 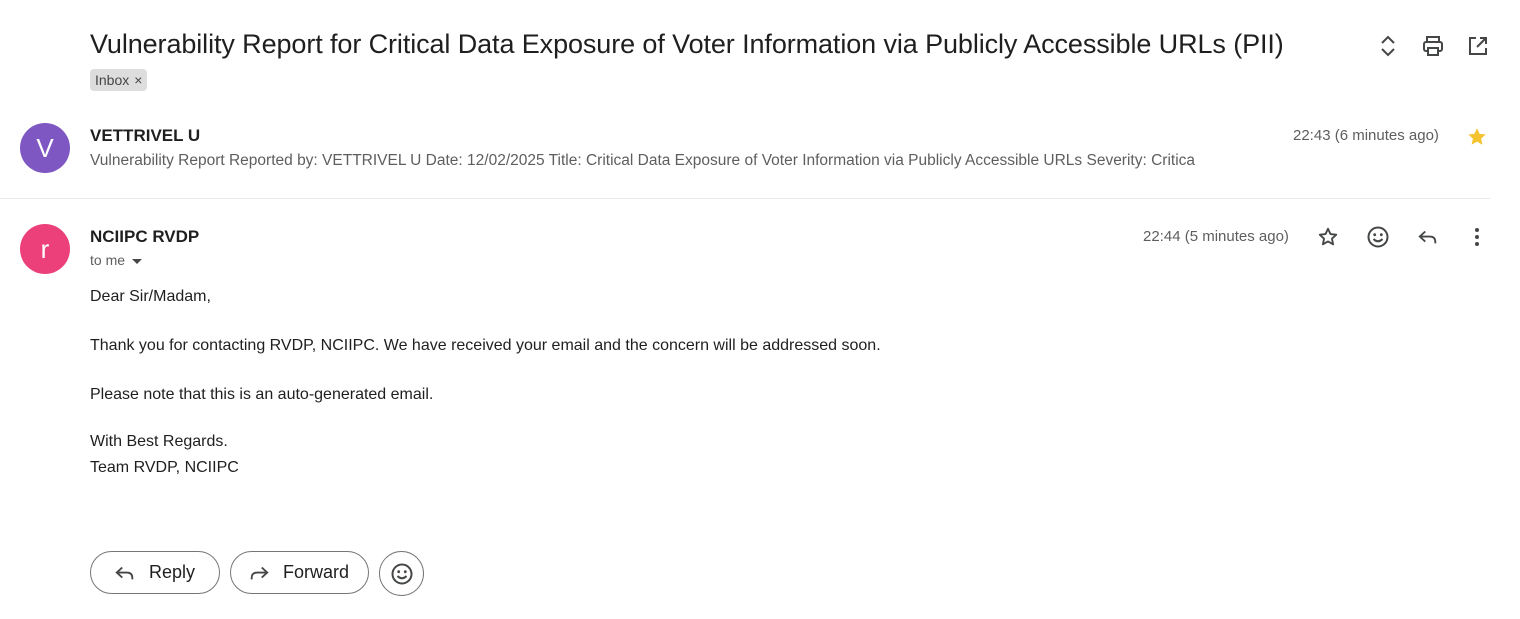 What do you see at coordinates (172, 572) in the screenshot?
I see `reply-label: Reply` at bounding box center [172, 572].